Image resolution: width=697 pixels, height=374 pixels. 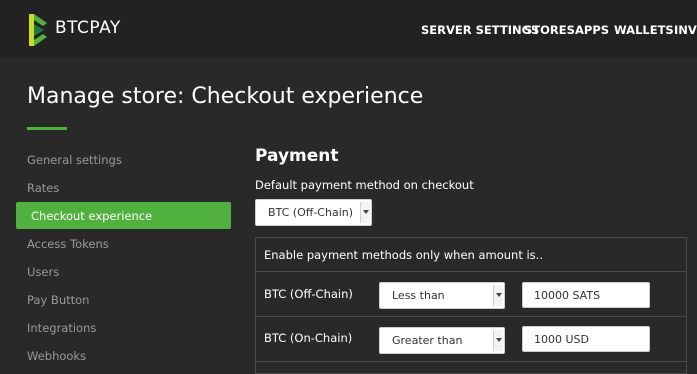 What do you see at coordinates (47, 128) in the screenshot?
I see `title-underline` at bounding box center [47, 128].